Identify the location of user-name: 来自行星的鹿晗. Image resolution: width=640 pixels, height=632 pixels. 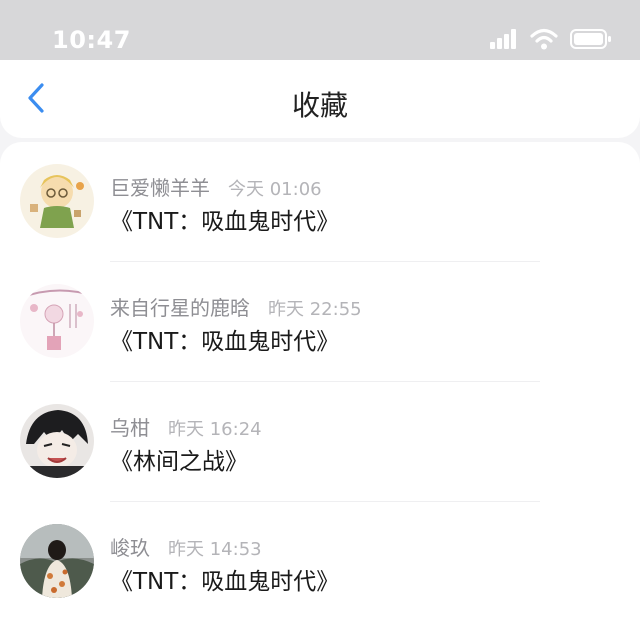
(180, 306).